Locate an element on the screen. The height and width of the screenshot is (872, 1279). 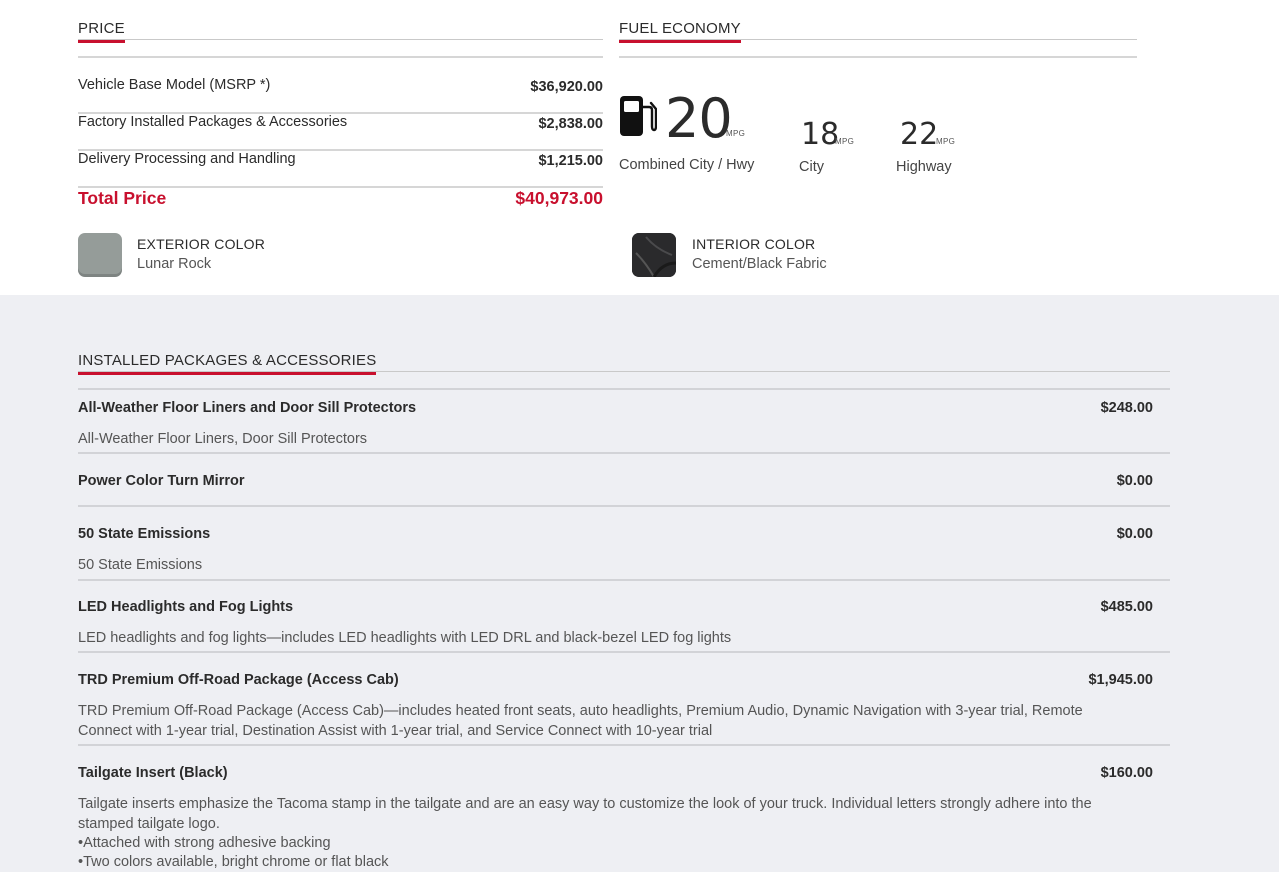
city-mpg-value: 18 is located at coordinates (820, 134).